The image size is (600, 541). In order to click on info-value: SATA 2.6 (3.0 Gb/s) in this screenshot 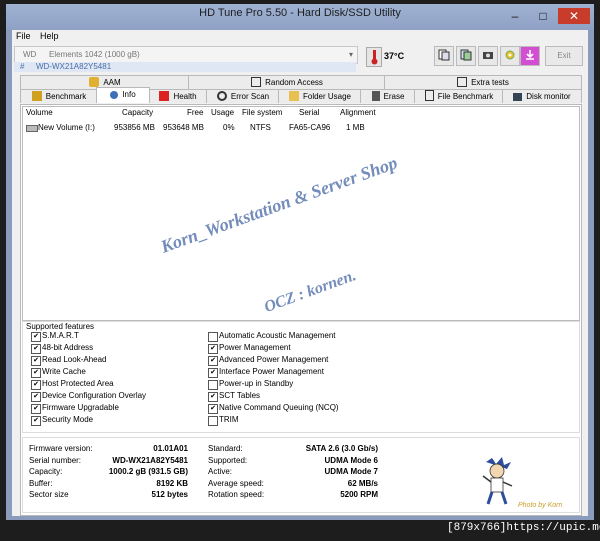, I will do `click(341, 448)`.